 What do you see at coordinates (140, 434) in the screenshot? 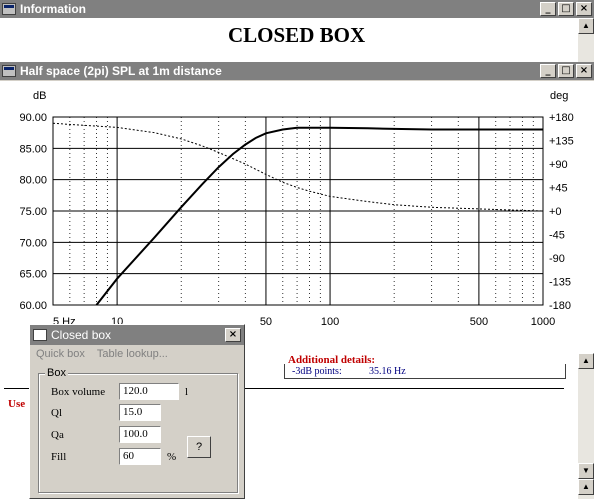
I see `qa-input: 100.0` at bounding box center [140, 434].